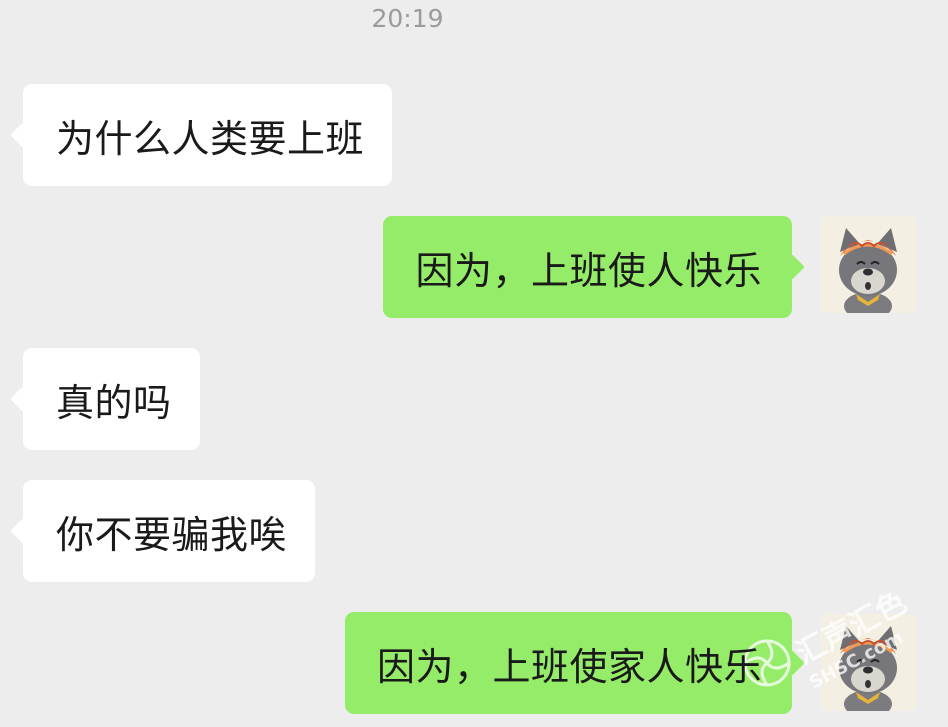  What do you see at coordinates (569, 666) in the screenshot?
I see `message-text: 因为，上班使家人快乐` at bounding box center [569, 666].